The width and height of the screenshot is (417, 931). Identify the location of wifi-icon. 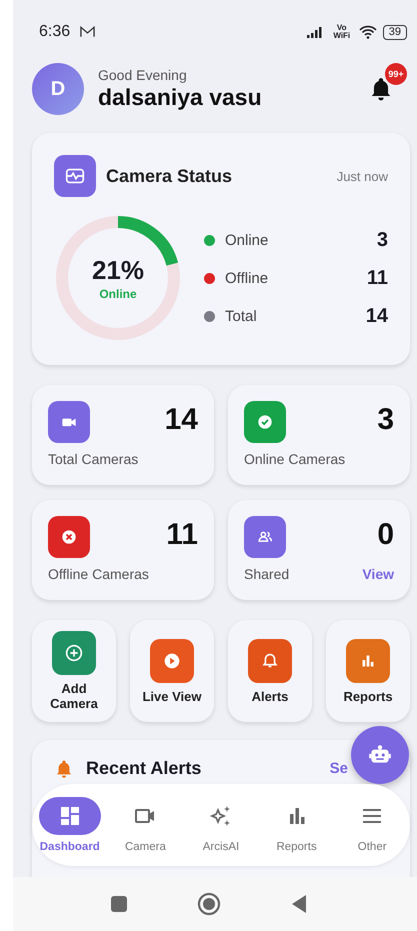
(367, 32).